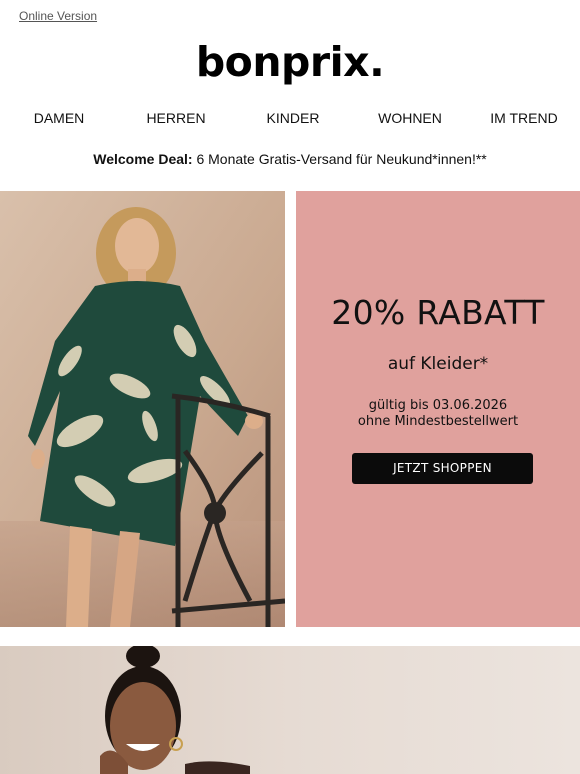  Describe the element at coordinates (290, 62) in the screenshot. I see `bonprix-logo: bonprix.` at that location.